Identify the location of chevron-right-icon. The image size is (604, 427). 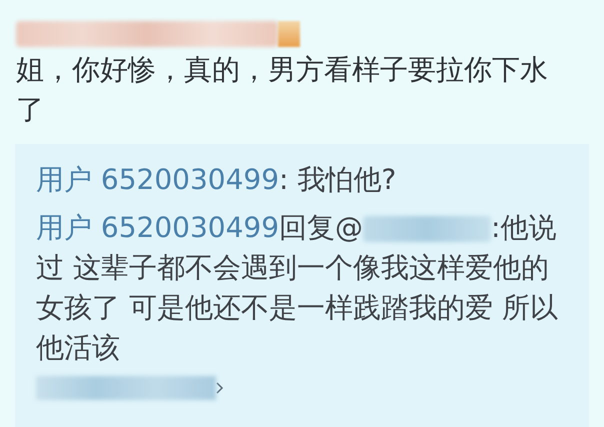
(220, 388).